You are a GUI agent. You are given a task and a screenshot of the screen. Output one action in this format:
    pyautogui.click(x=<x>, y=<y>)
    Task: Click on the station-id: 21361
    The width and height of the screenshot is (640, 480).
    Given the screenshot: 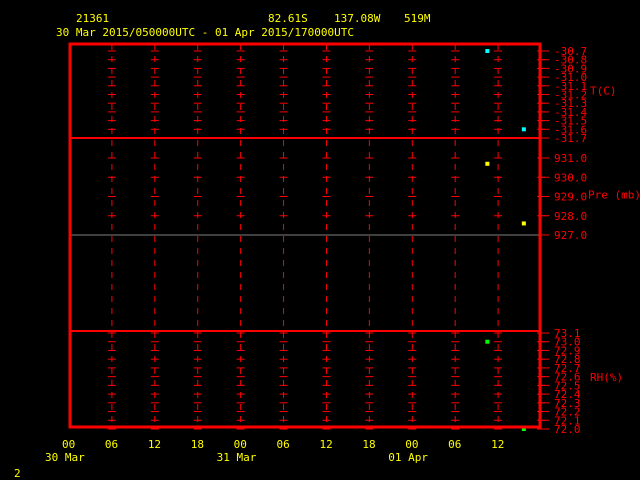 What is the action you would take?
    pyautogui.click(x=92, y=18)
    